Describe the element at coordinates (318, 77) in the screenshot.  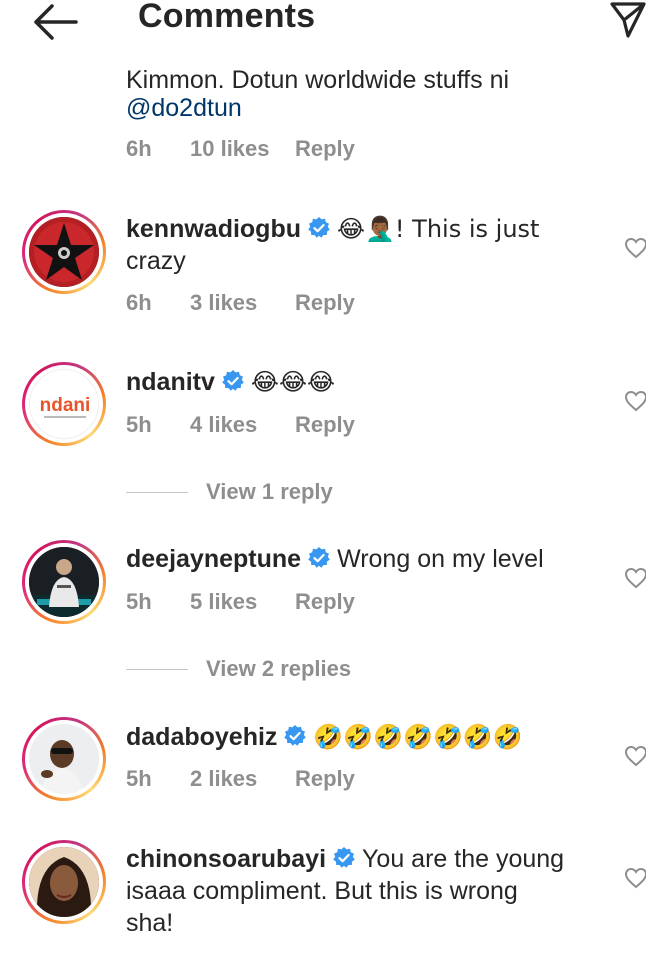
I see `comment-text: Kimmon. Dotun worldwide stuffs ni` at that location.